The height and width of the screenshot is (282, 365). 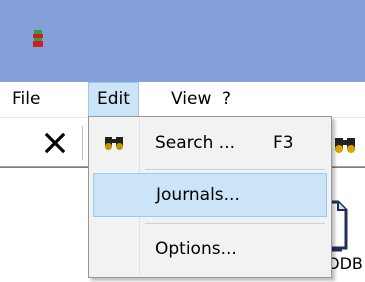 What do you see at coordinates (191, 99) in the screenshot?
I see `menu-view: View` at bounding box center [191, 99].